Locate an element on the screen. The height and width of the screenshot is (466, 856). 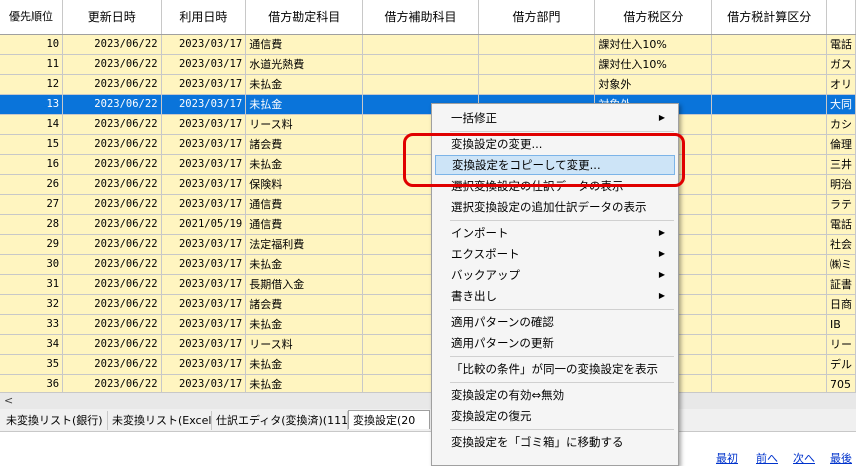
table-cell: IB is located at coordinates (841, 324).